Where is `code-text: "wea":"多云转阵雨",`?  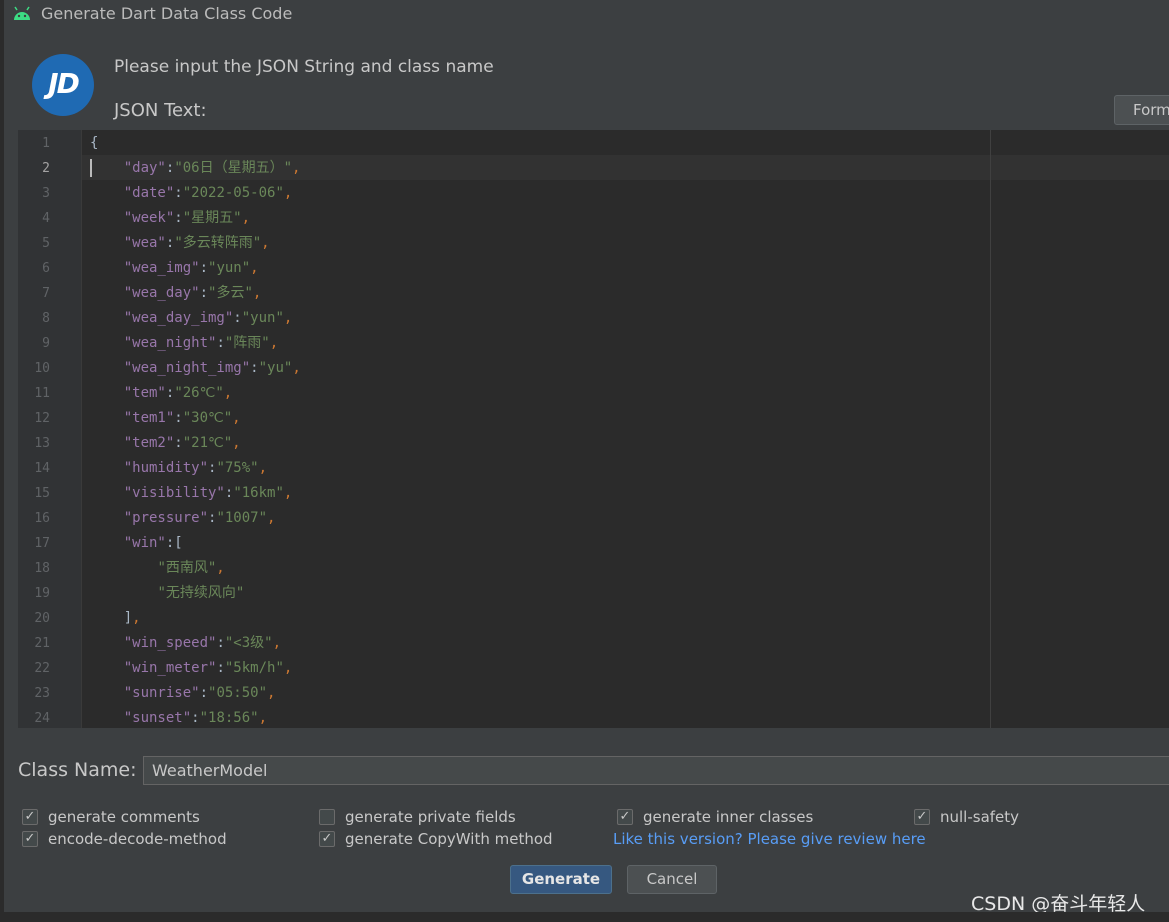 code-text: "wea":"多云转阵雨", is located at coordinates (196, 243).